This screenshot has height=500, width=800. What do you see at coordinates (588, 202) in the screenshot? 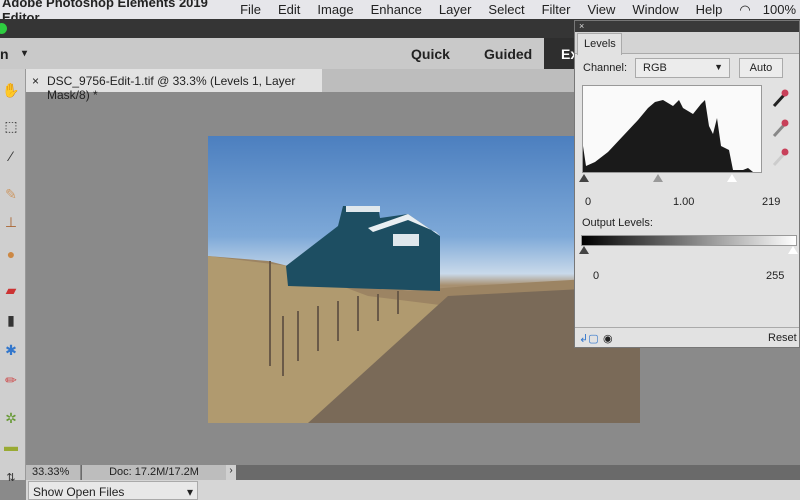
I see `input-black-value: 0` at bounding box center [588, 202].